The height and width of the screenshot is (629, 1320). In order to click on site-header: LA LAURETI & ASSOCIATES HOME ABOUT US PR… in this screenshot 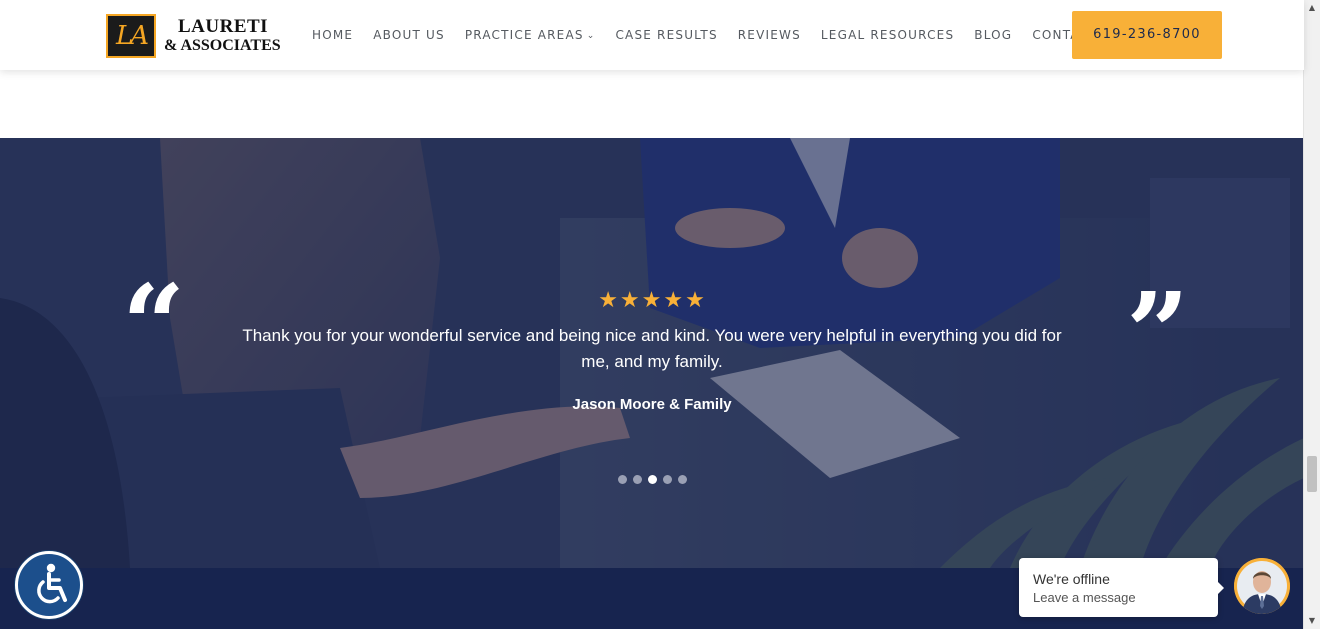, I will do `click(652, 35)`.